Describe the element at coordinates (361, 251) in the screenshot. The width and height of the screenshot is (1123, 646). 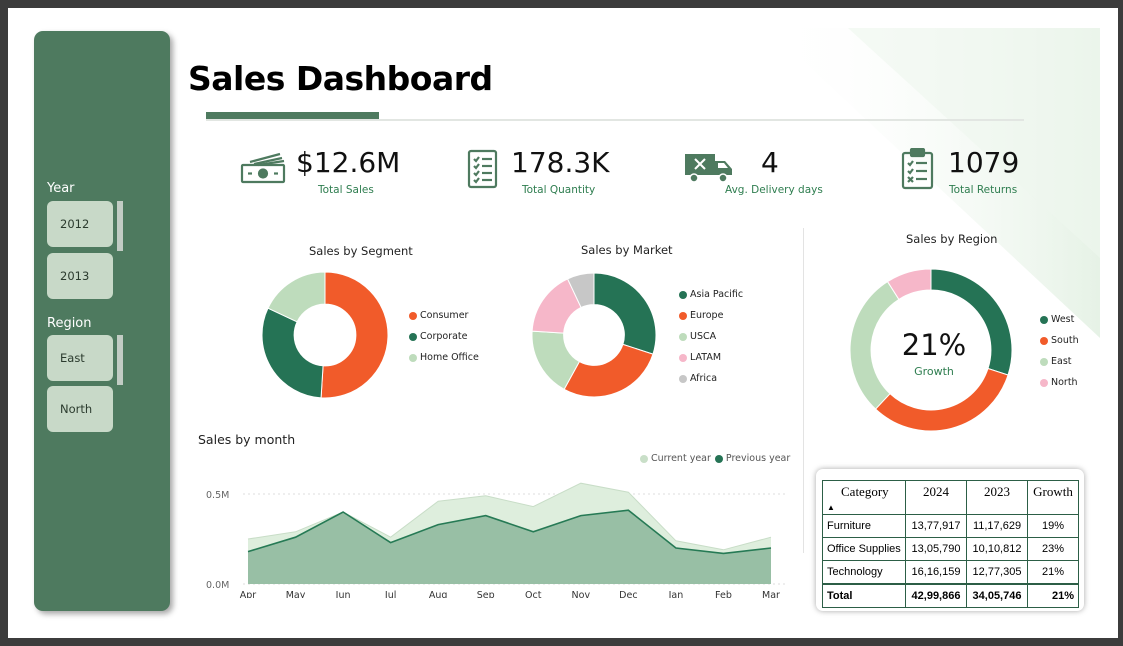
I see `segment-chart-title: Sales by Segment` at that location.